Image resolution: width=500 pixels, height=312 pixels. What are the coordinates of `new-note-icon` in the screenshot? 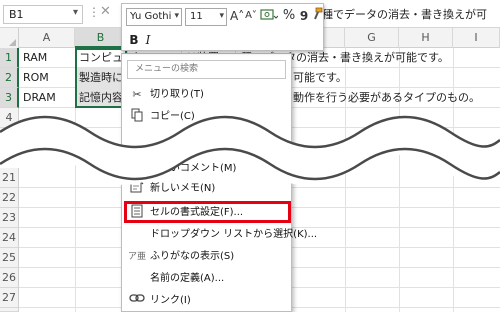 It's located at (137, 189).